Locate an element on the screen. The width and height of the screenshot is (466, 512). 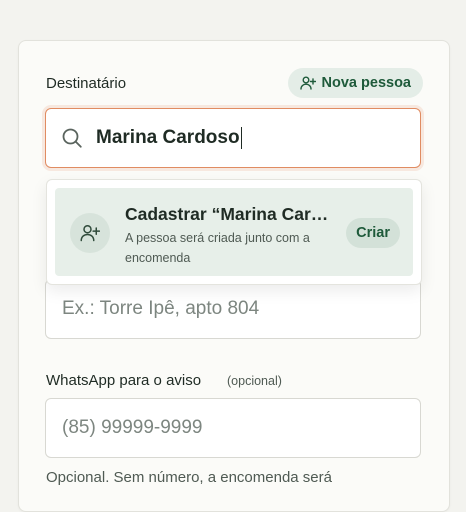
whatsapp-hint: Opcional. Sem número, a encomenda será is located at coordinates (189, 477).